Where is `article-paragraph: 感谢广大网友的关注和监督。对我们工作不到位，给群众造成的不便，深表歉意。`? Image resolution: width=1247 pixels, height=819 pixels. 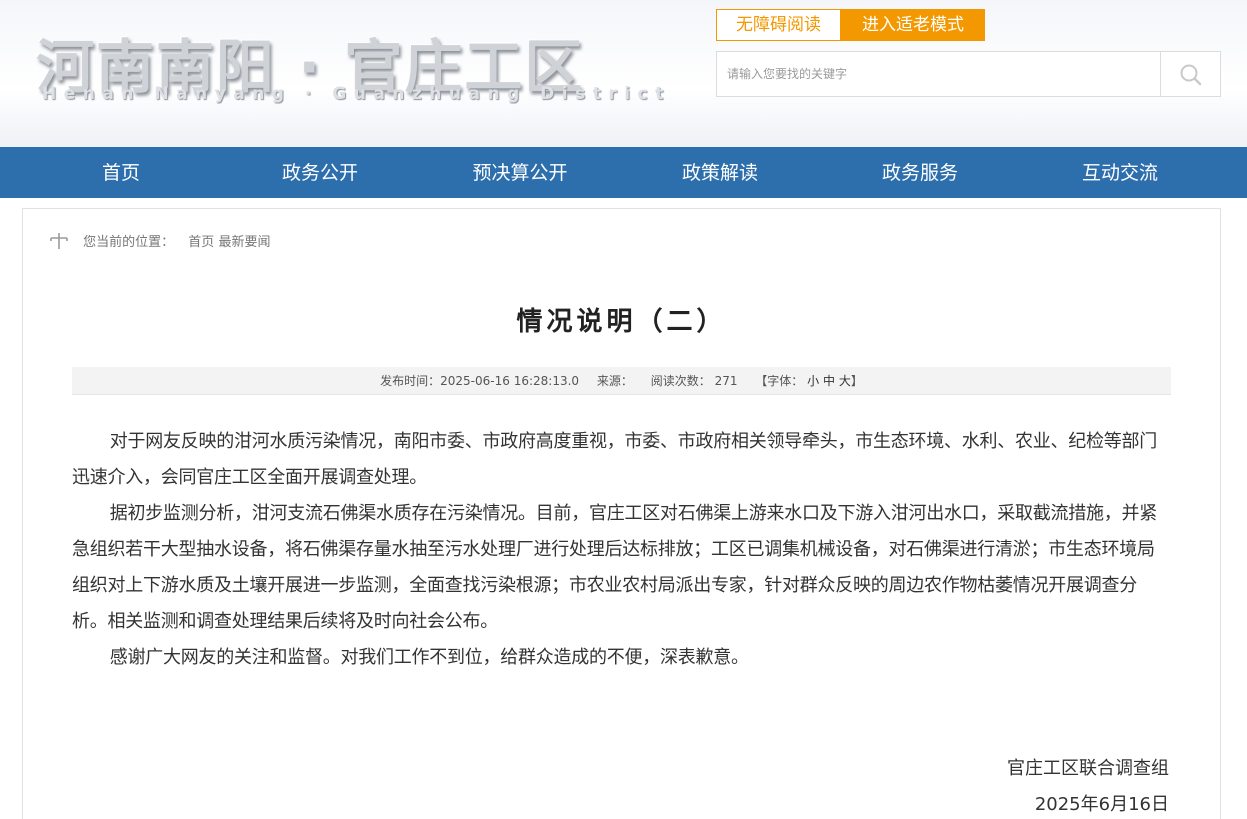 article-paragraph: 感谢广大网友的关注和监督。对我们工作不到位，给群众造成的不便，深表歉意。 is located at coordinates (429, 657).